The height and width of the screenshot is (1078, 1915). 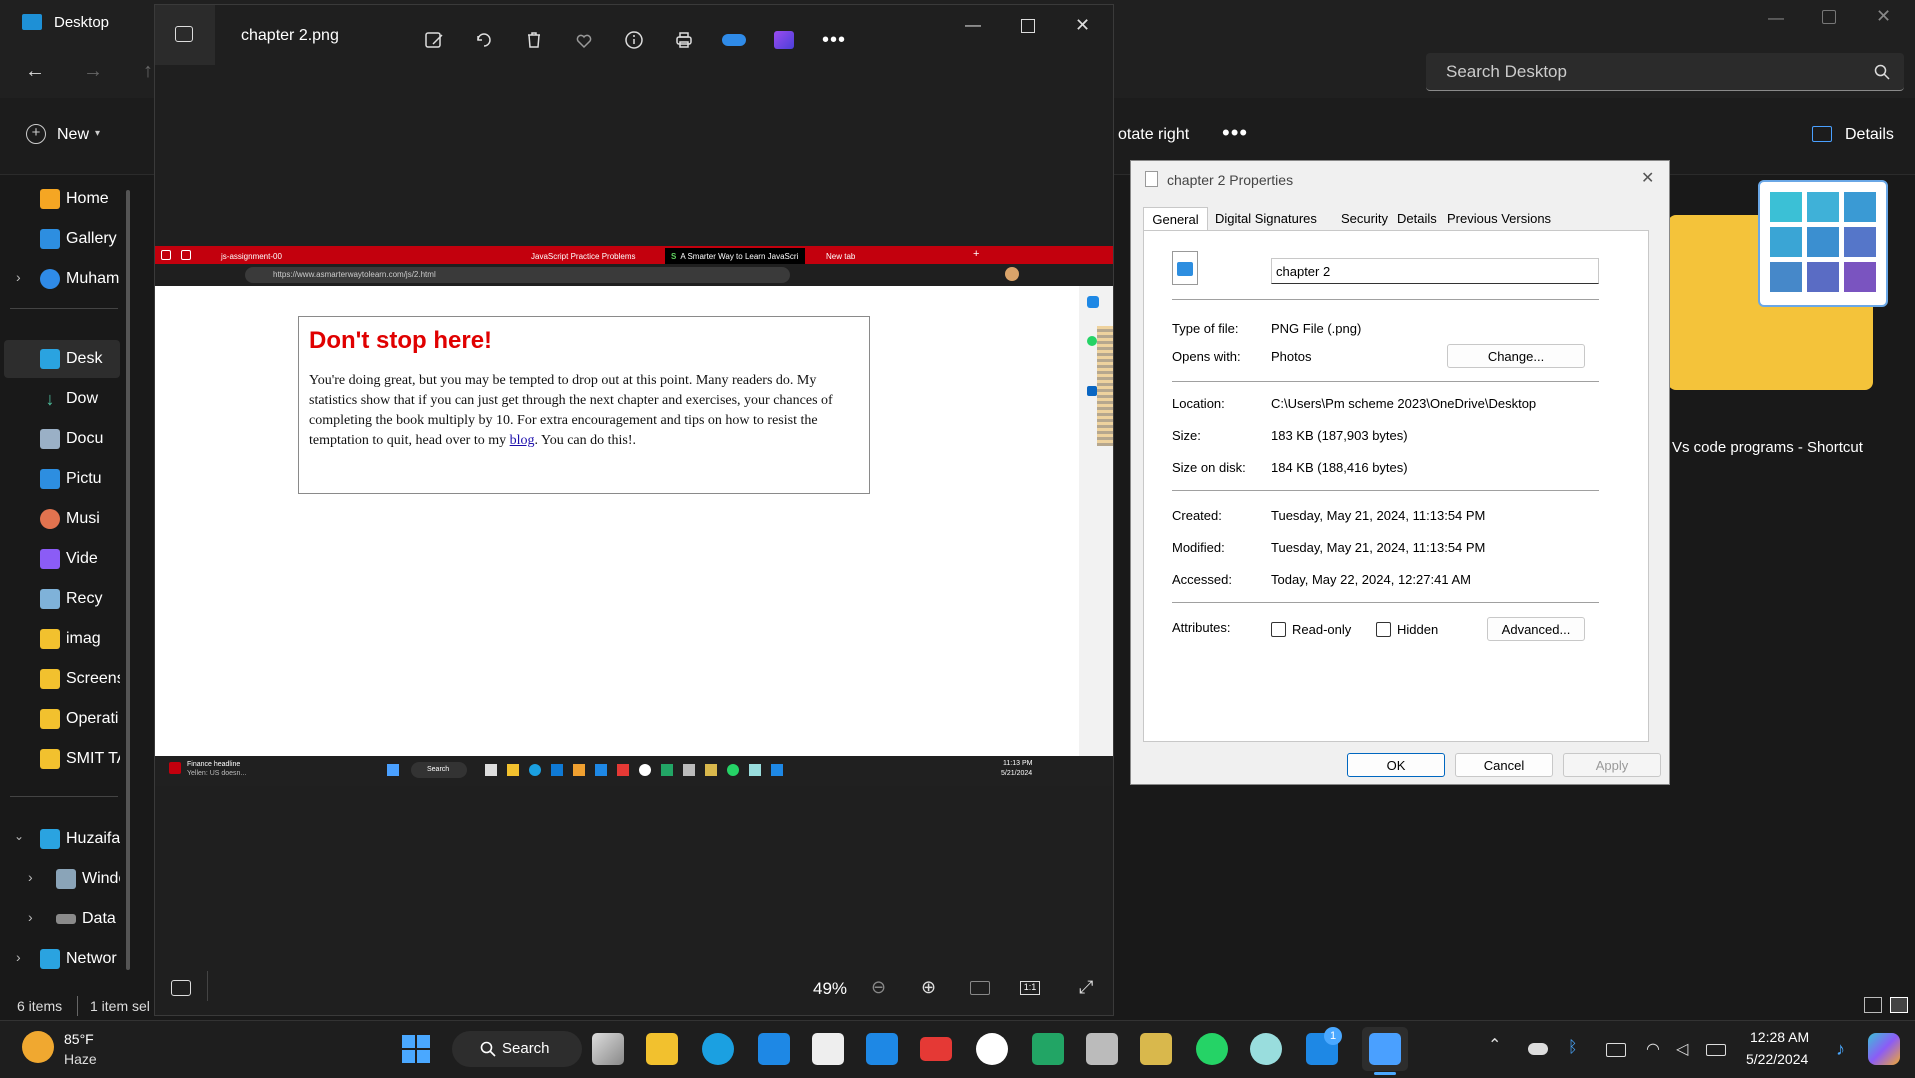 What do you see at coordinates (80, 279) in the screenshot?
I see `sidebar-item-onedrive: Muham` at bounding box center [80, 279].